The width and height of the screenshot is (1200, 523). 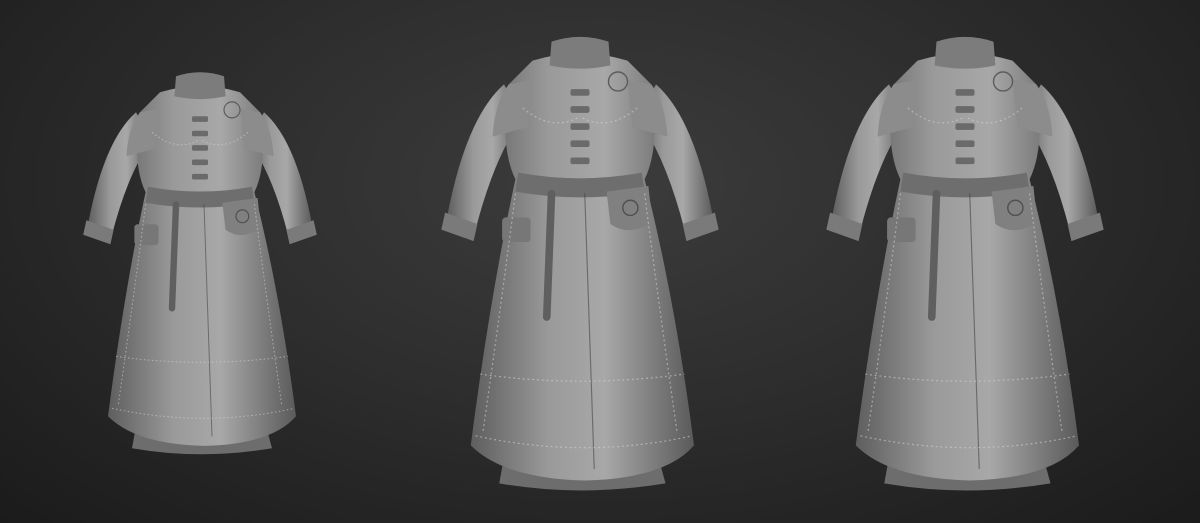 What do you see at coordinates (200, 263) in the screenshot?
I see `garment-three-quarter-view` at bounding box center [200, 263].